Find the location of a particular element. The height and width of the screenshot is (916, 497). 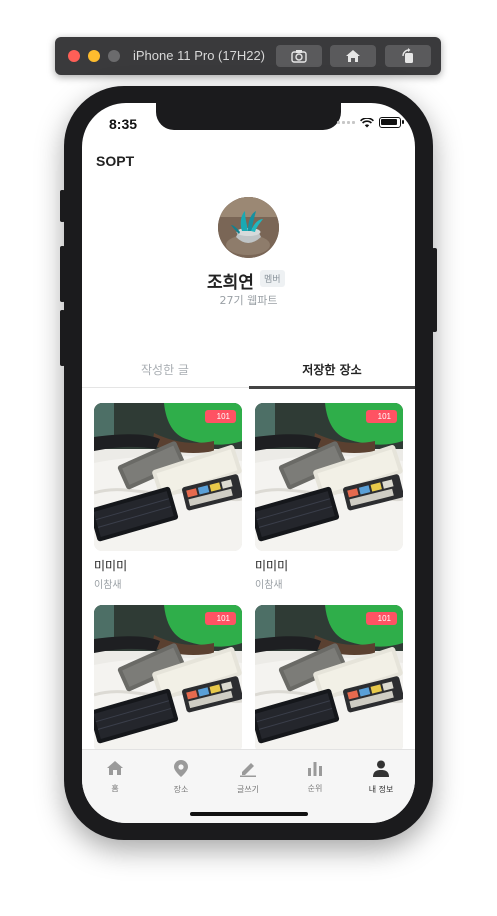

home-indicator is located at coordinates (249, 814).